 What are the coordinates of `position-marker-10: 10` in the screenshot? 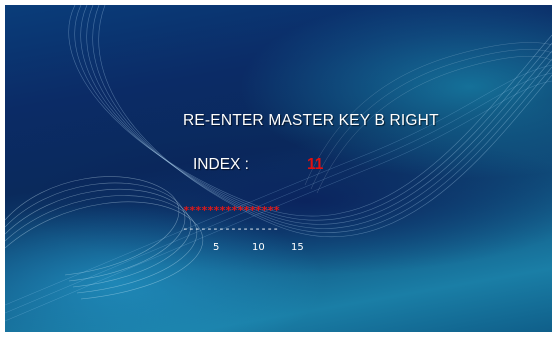 It's located at (258, 247).